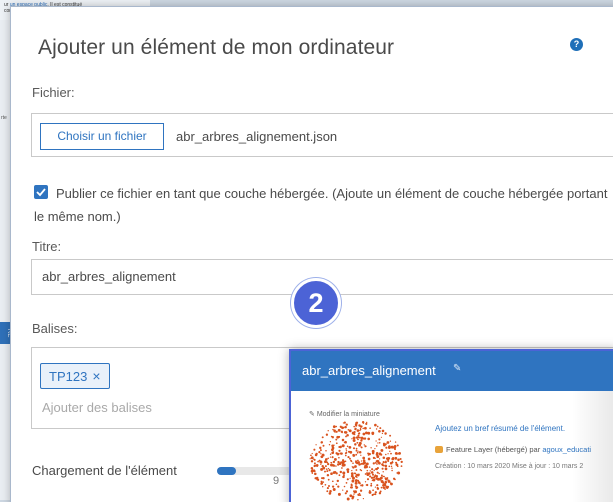  I want to click on help-icon: ?, so click(576, 44).